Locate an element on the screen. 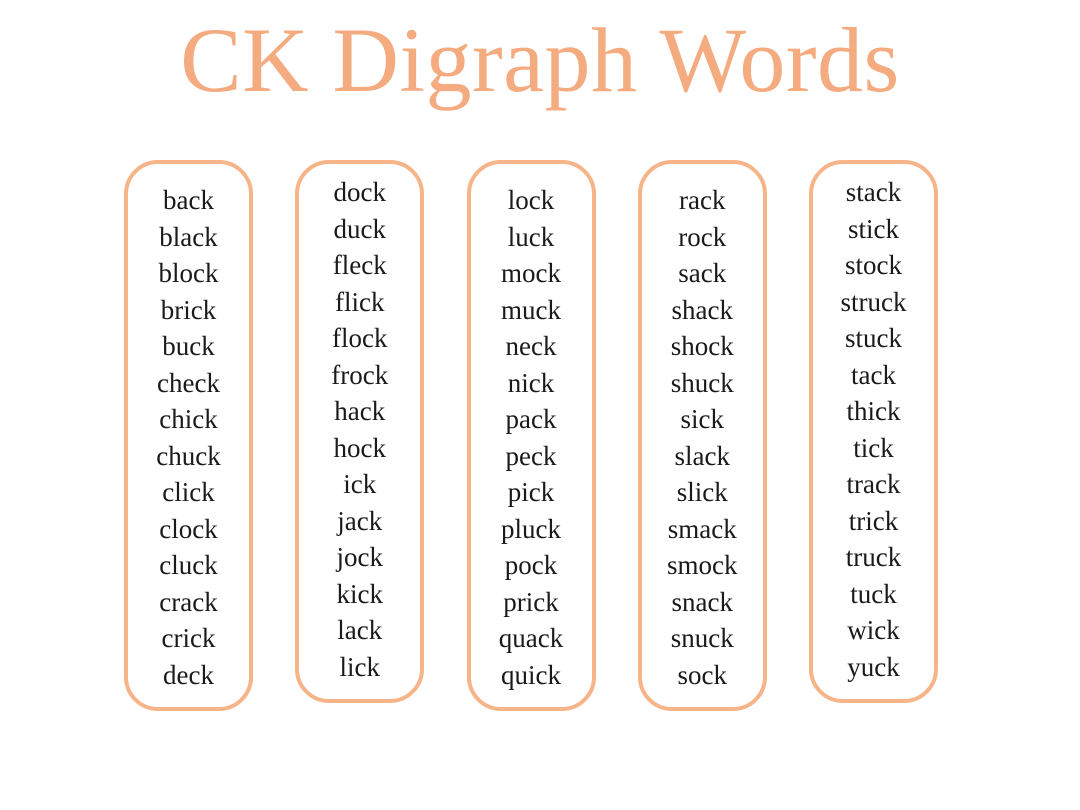 This screenshot has width=1080, height=810. word-item: flock is located at coordinates (360, 338).